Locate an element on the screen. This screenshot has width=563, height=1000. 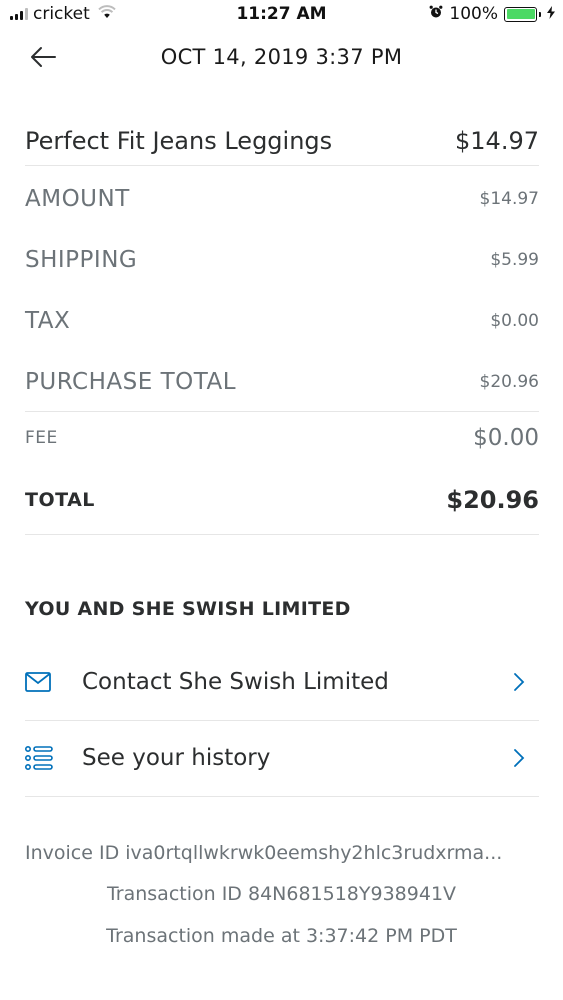
envelope-icon is located at coordinates (41, 682).